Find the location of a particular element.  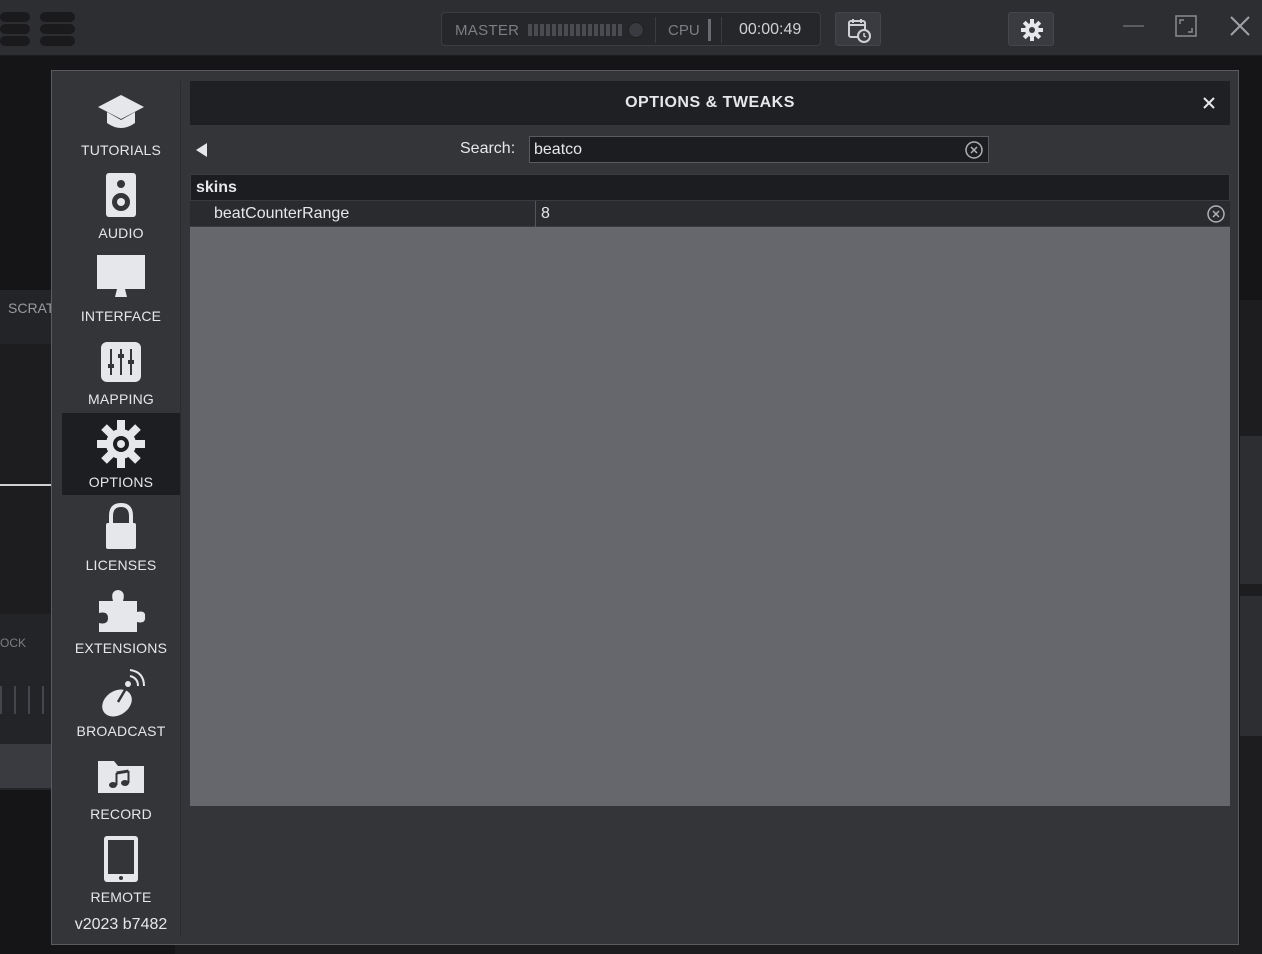

sidebar-item-remote: REMOTE is located at coordinates (121, 869).